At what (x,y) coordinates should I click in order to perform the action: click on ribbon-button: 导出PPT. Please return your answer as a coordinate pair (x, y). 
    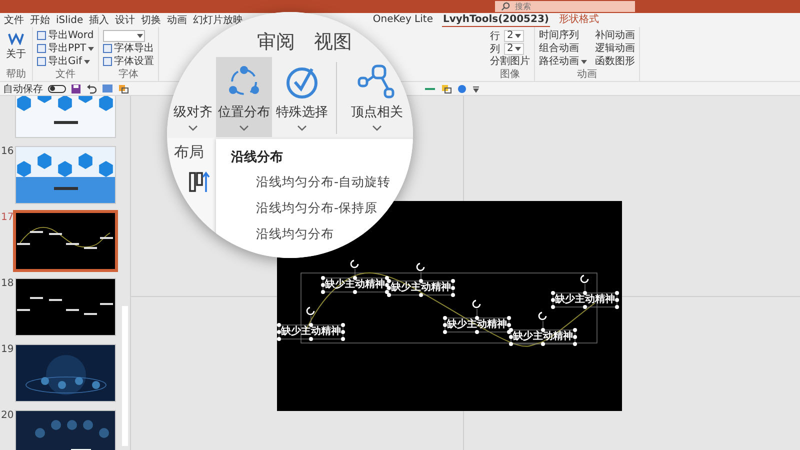
    Looking at the image, I should click on (65, 48).